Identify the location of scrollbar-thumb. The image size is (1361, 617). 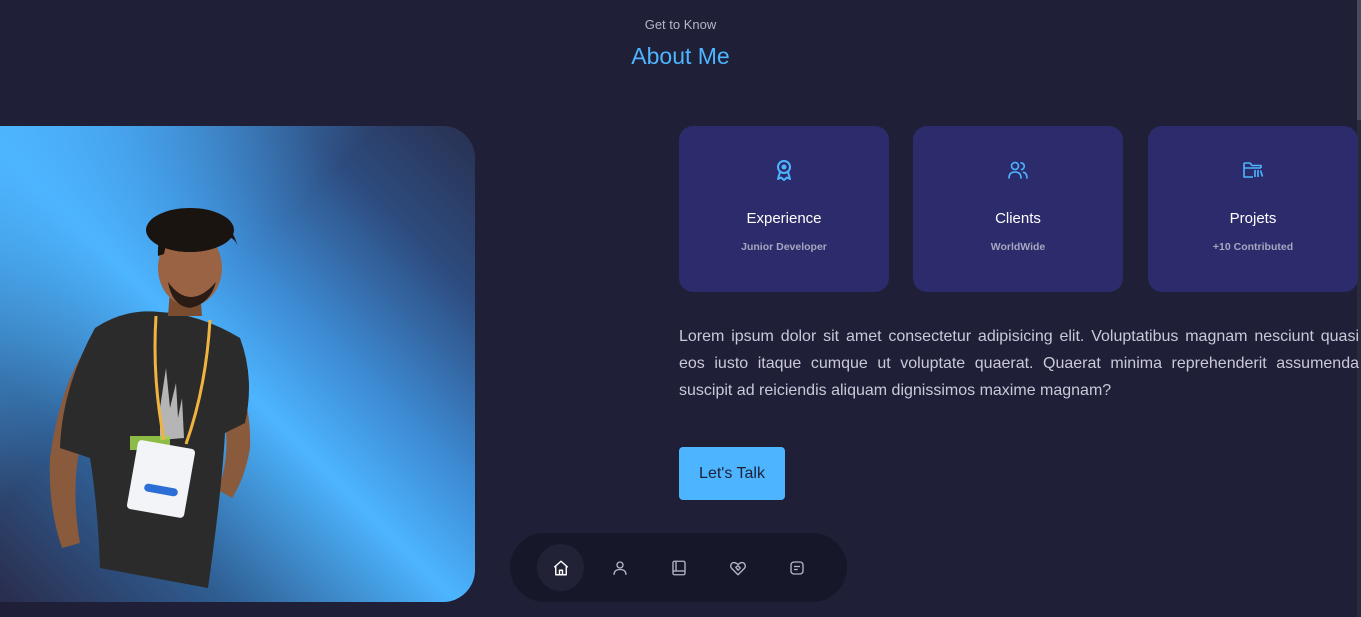
(1359, 60).